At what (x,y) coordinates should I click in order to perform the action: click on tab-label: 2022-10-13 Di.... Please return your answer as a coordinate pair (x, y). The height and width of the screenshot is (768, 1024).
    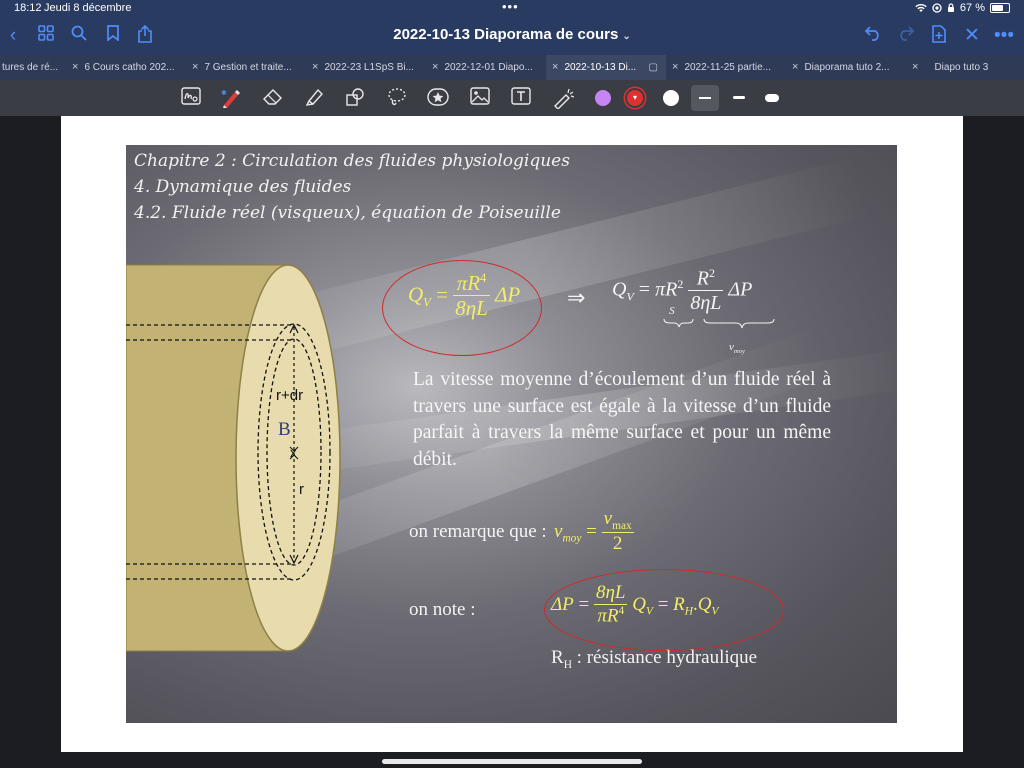
    Looking at the image, I should click on (600, 67).